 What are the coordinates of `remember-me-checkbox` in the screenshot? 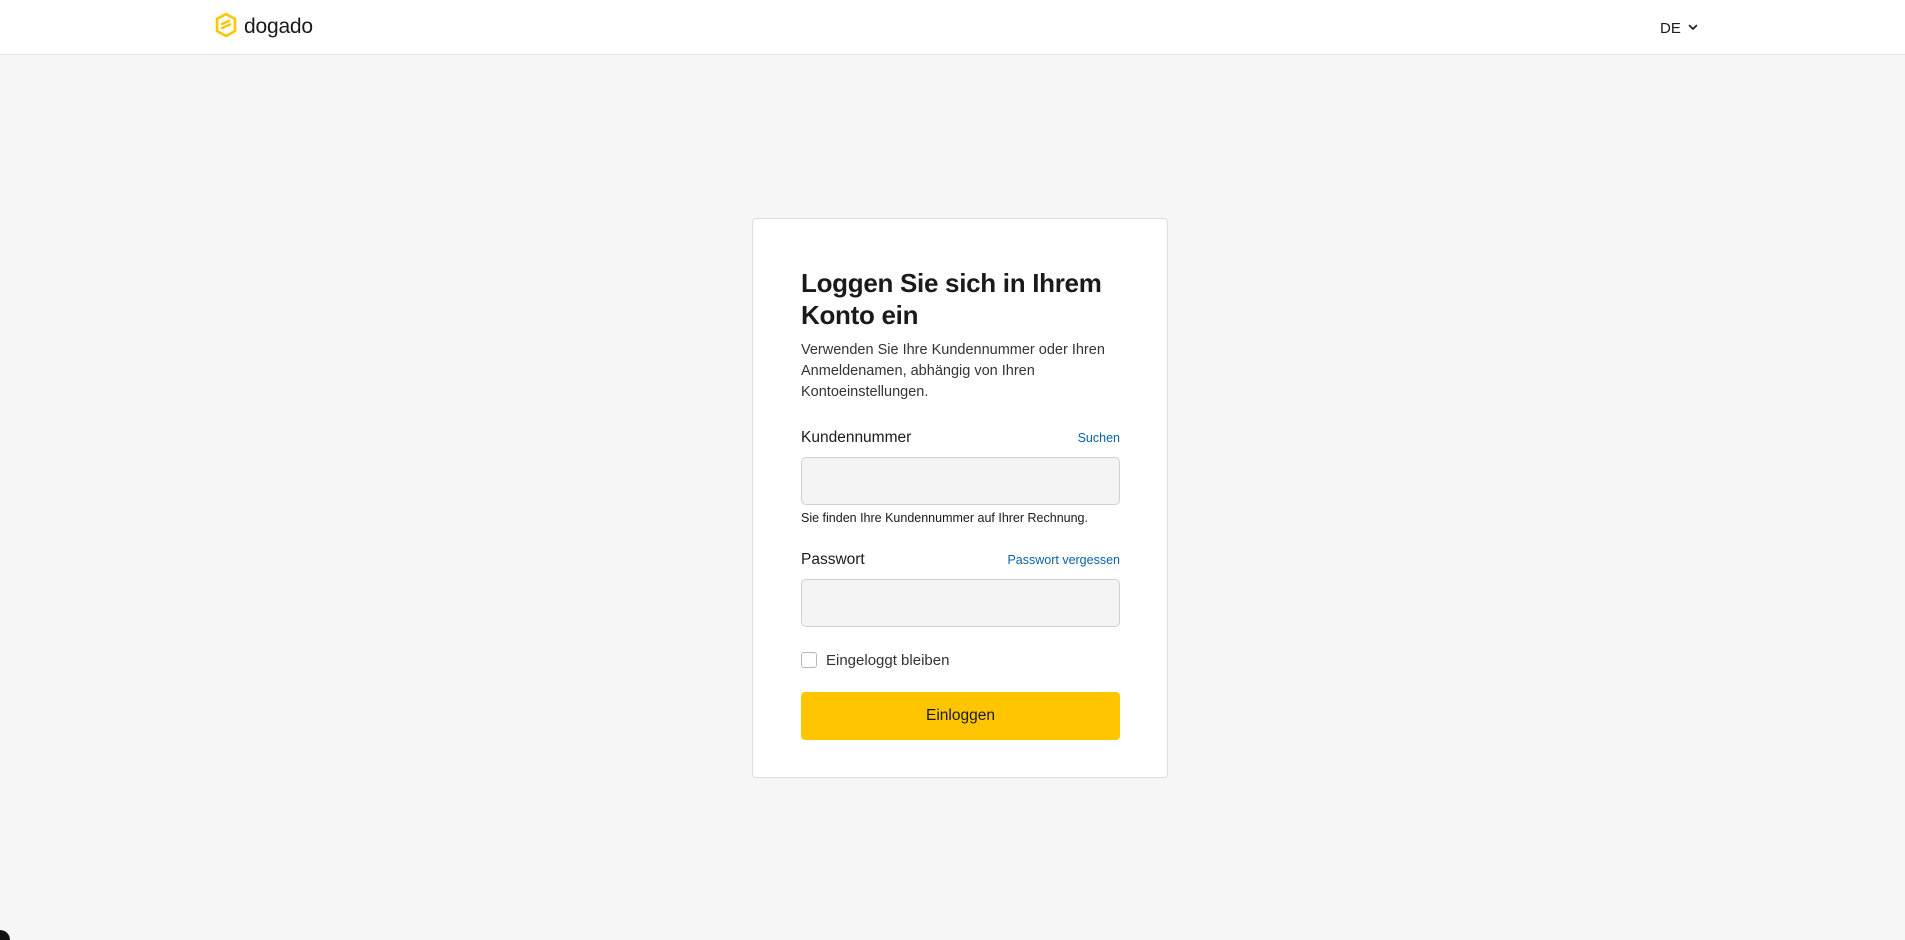 It's located at (809, 660).